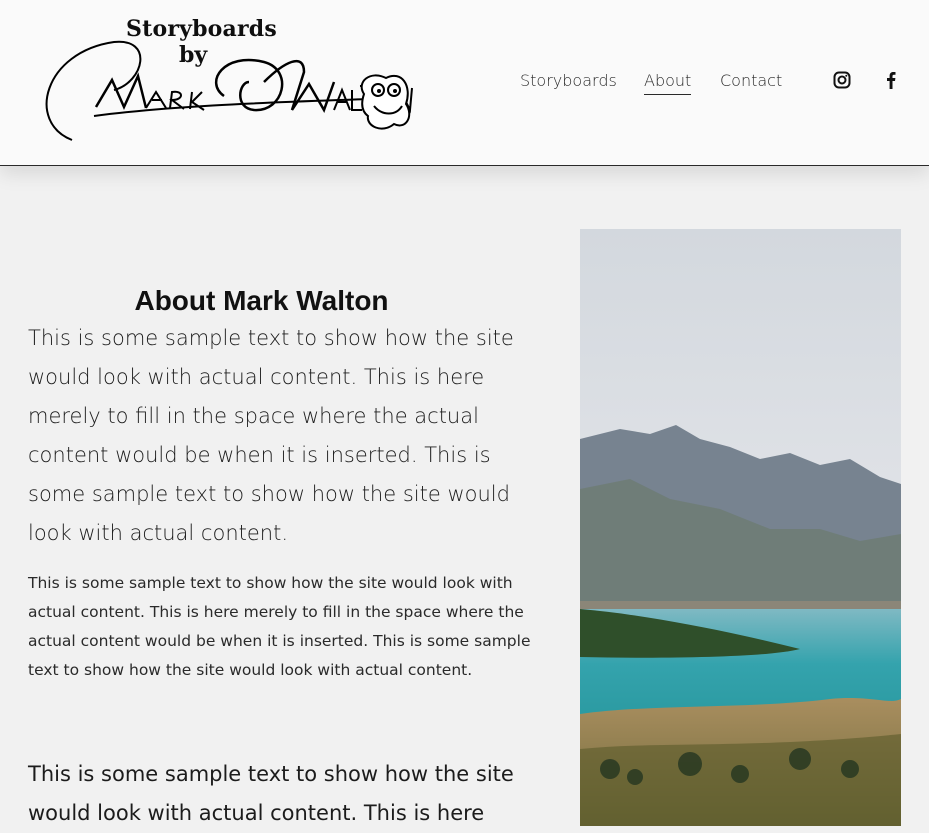  I want to click on instagram-link, so click(842, 80).